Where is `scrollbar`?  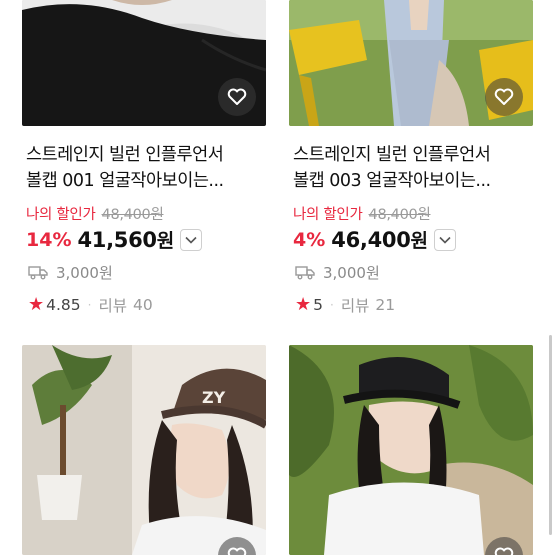 scrollbar is located at coordinates (550, 435).